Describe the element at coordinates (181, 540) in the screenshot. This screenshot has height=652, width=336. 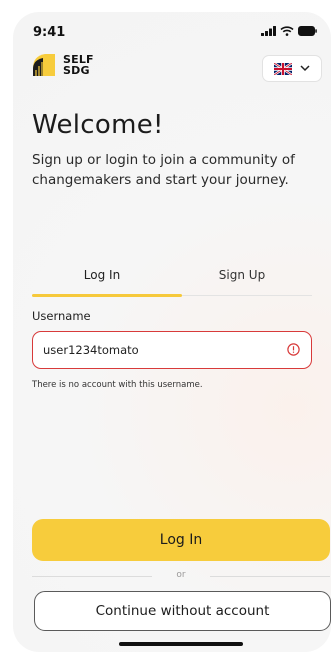
I see `login-button: Log In` at that location.